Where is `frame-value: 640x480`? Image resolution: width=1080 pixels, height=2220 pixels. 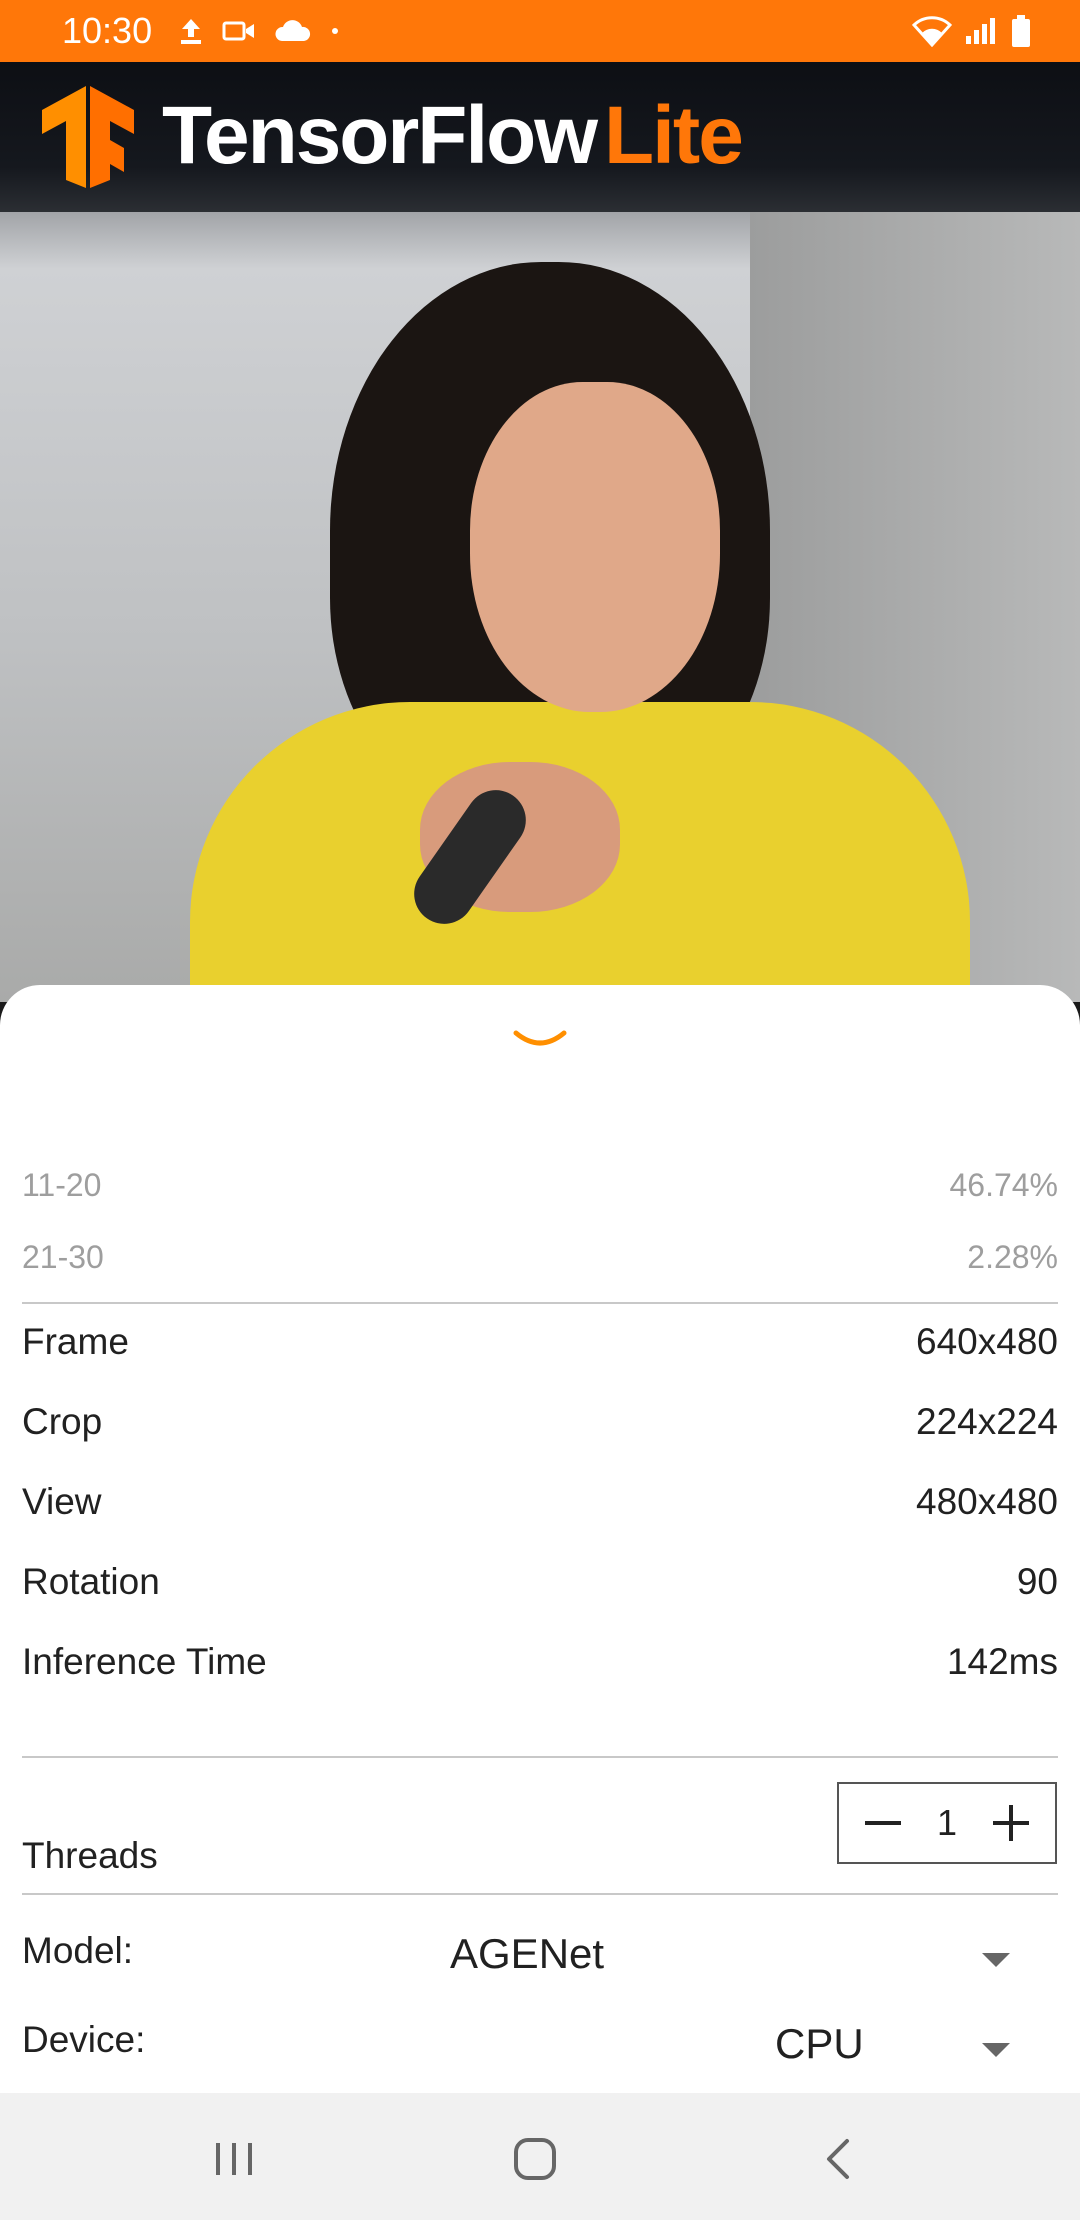
frame-value: 640x480 is located at coordinates (987, 1341).